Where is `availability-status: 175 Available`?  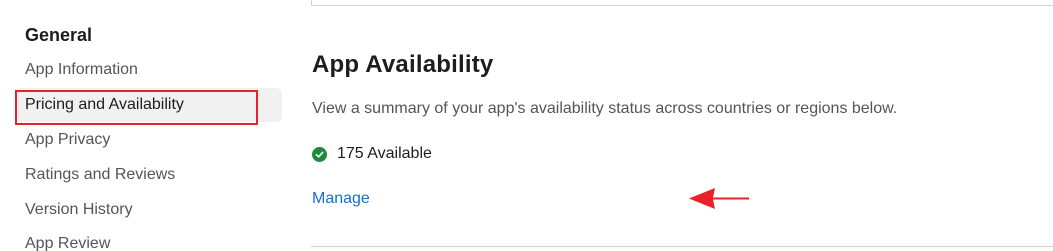 availability-status: 175 Available is located at coordinates (372, 154).